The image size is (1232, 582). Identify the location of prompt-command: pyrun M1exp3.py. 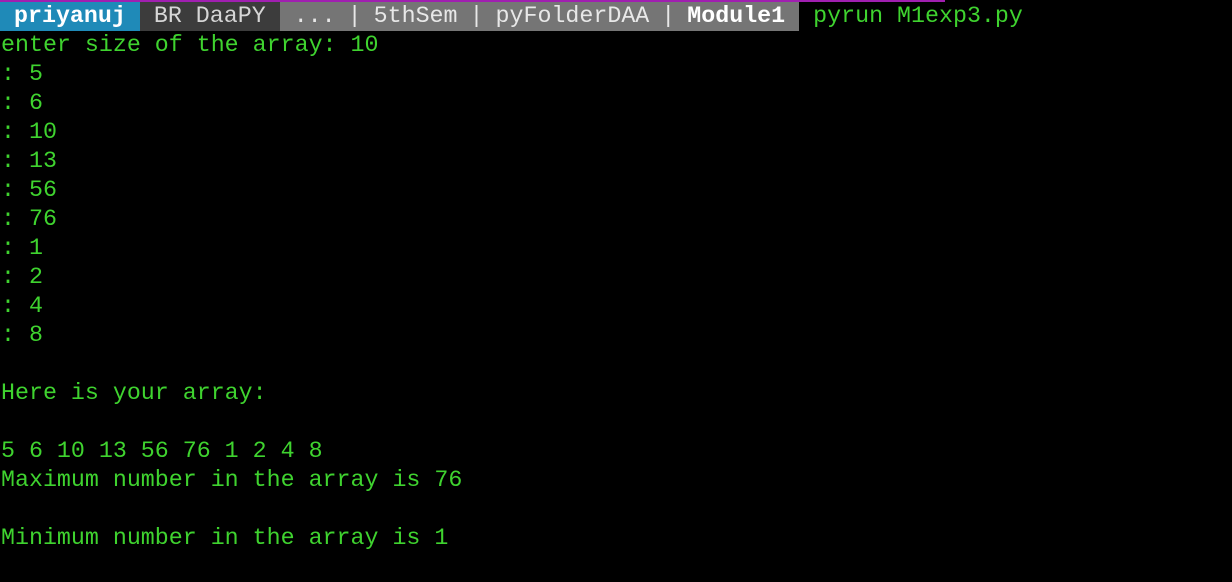
(911, 16).